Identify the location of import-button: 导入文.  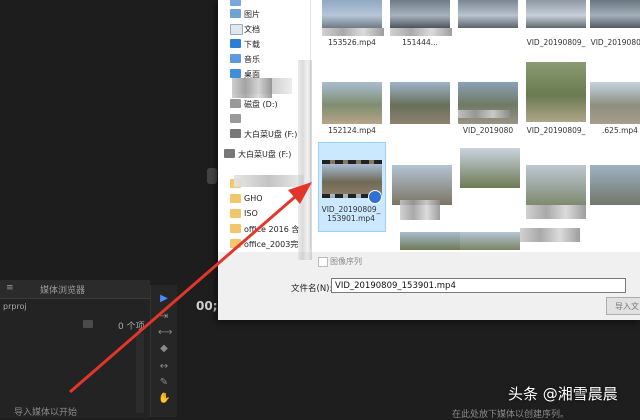
(623, 306).